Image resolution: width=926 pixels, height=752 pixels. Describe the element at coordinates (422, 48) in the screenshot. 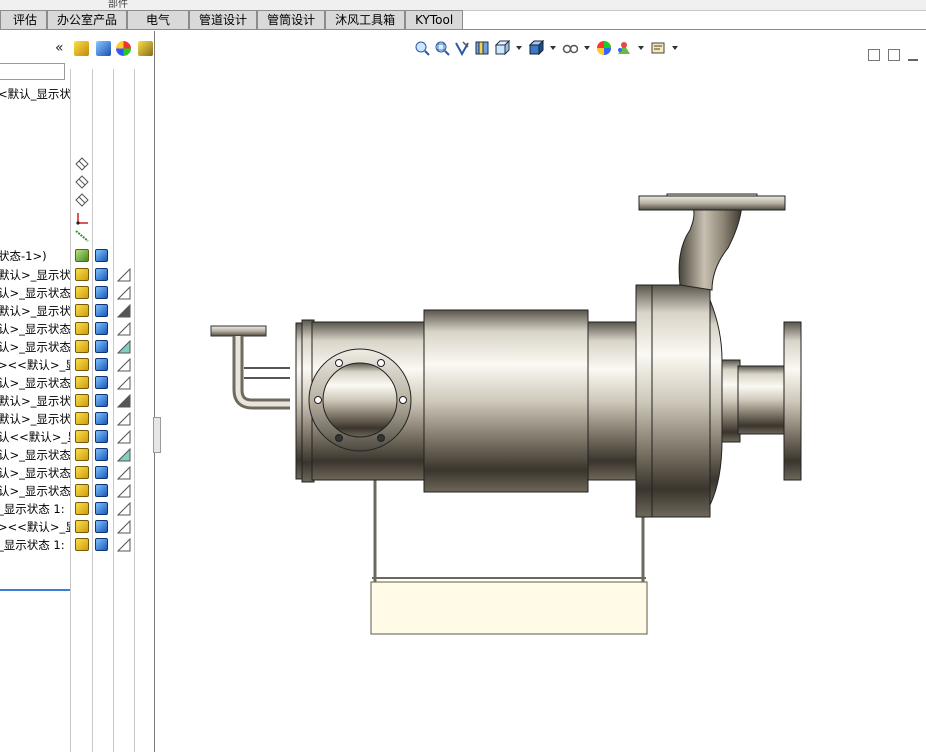

I see `zoom-to-fit-icon` at that location.